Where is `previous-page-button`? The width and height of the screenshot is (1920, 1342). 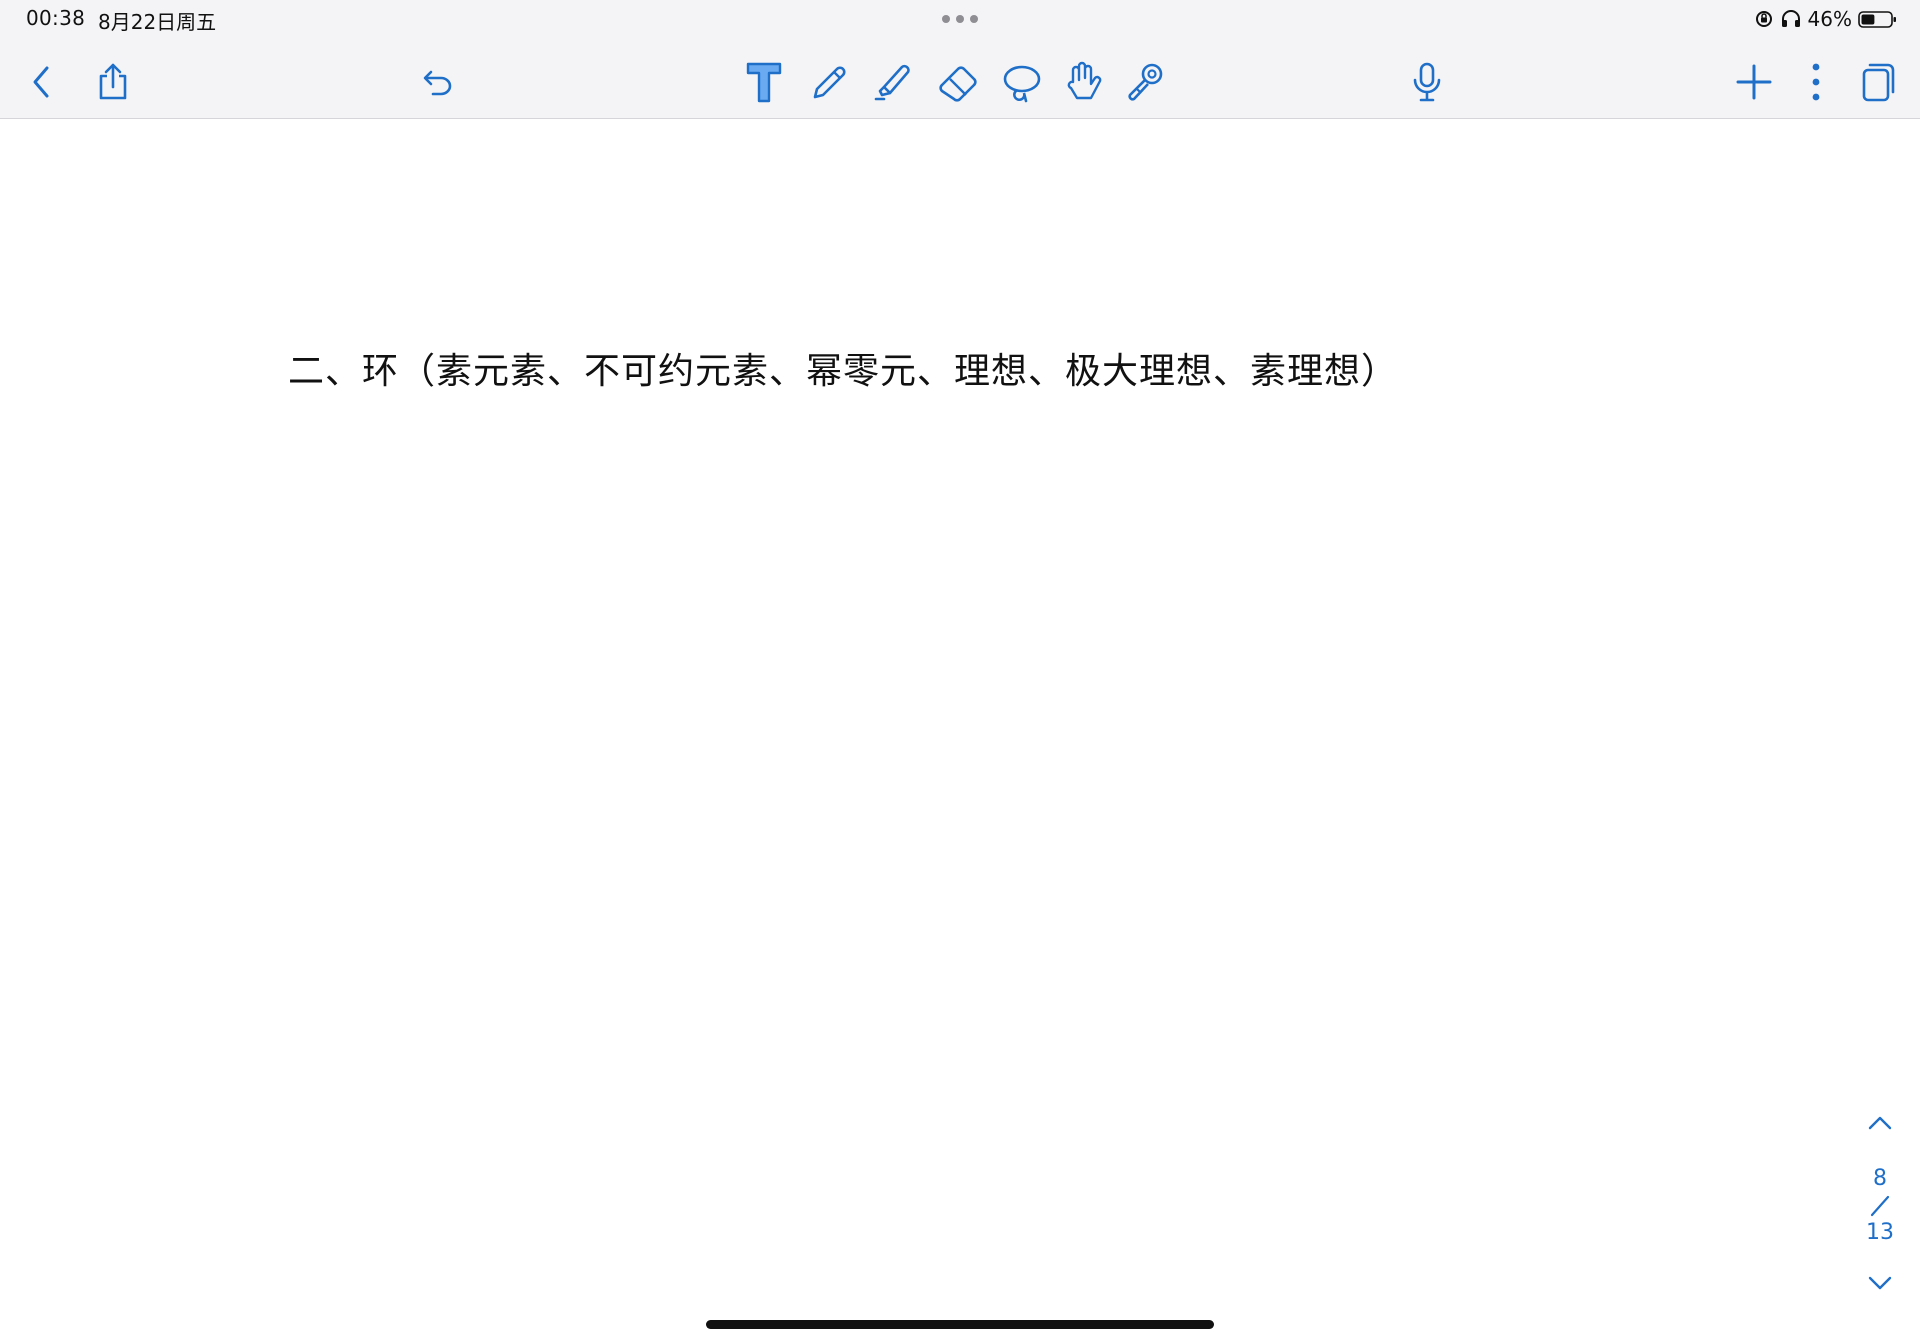 previous-page-button is located at coordinates (1880, 1123).